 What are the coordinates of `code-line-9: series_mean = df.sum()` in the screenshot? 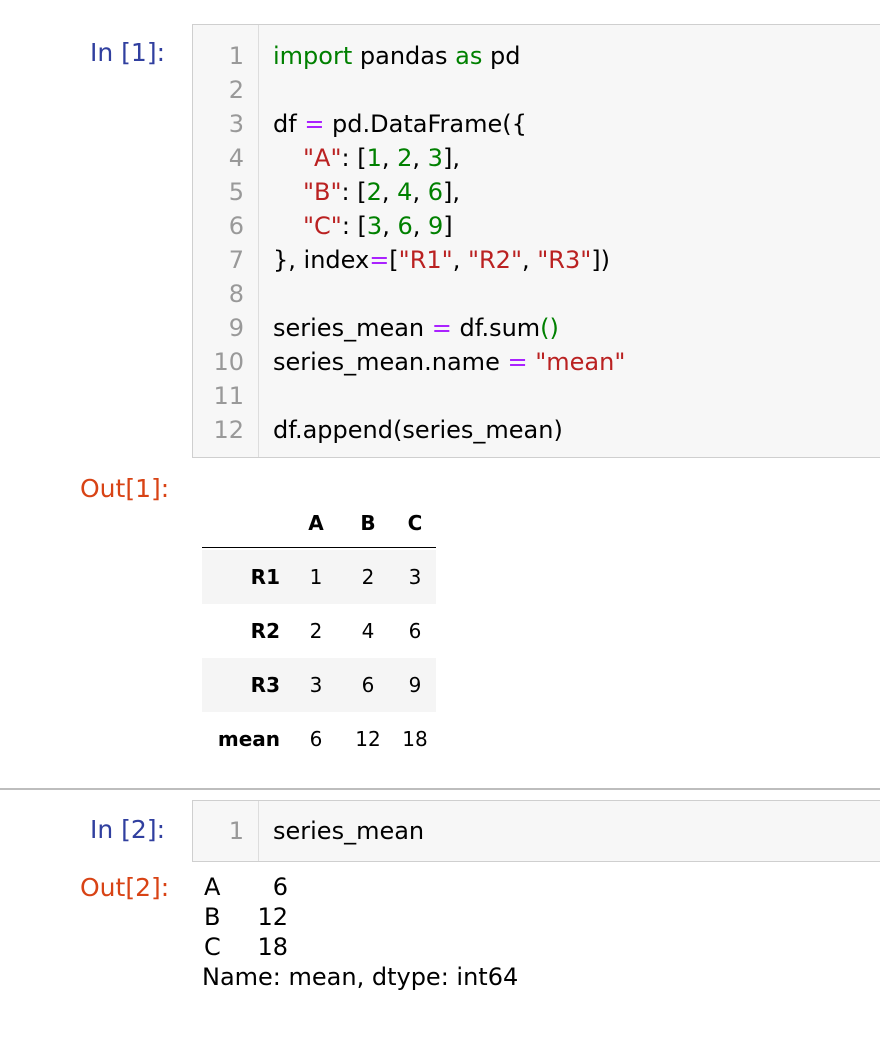 It's located at (416, 328).